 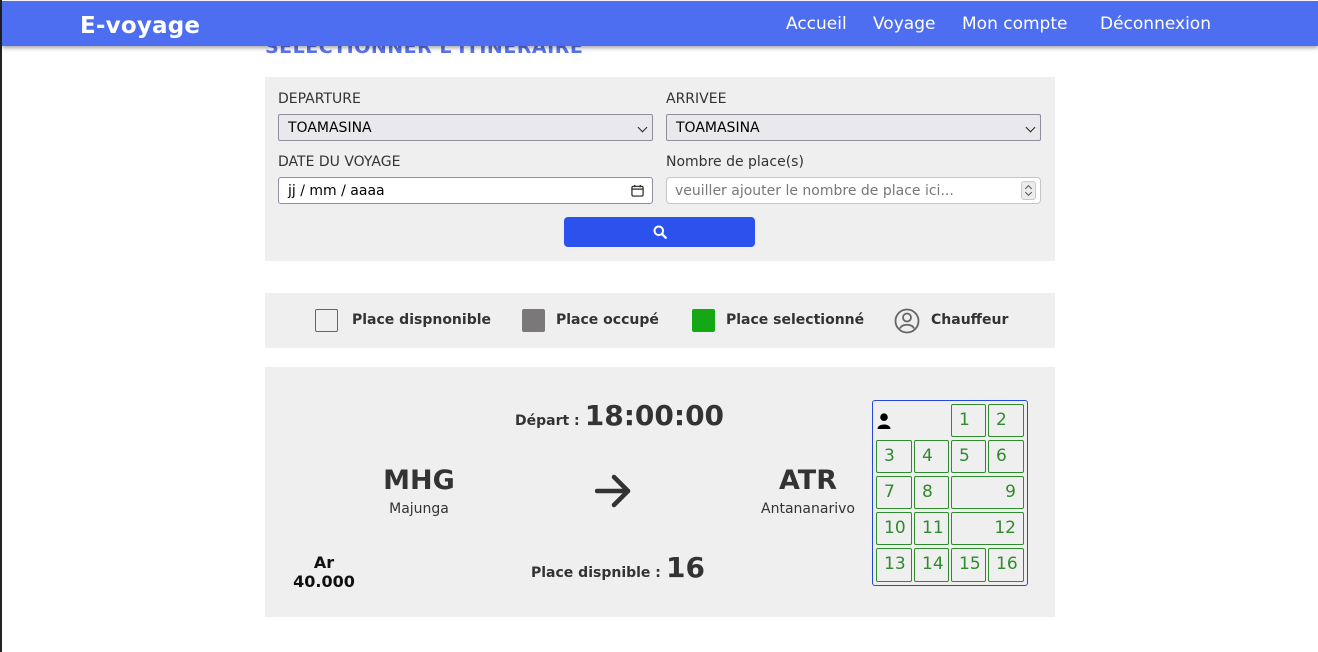 I want to click on departure-time-line: Départ : 18:00:00, so click(x=619, y=415).